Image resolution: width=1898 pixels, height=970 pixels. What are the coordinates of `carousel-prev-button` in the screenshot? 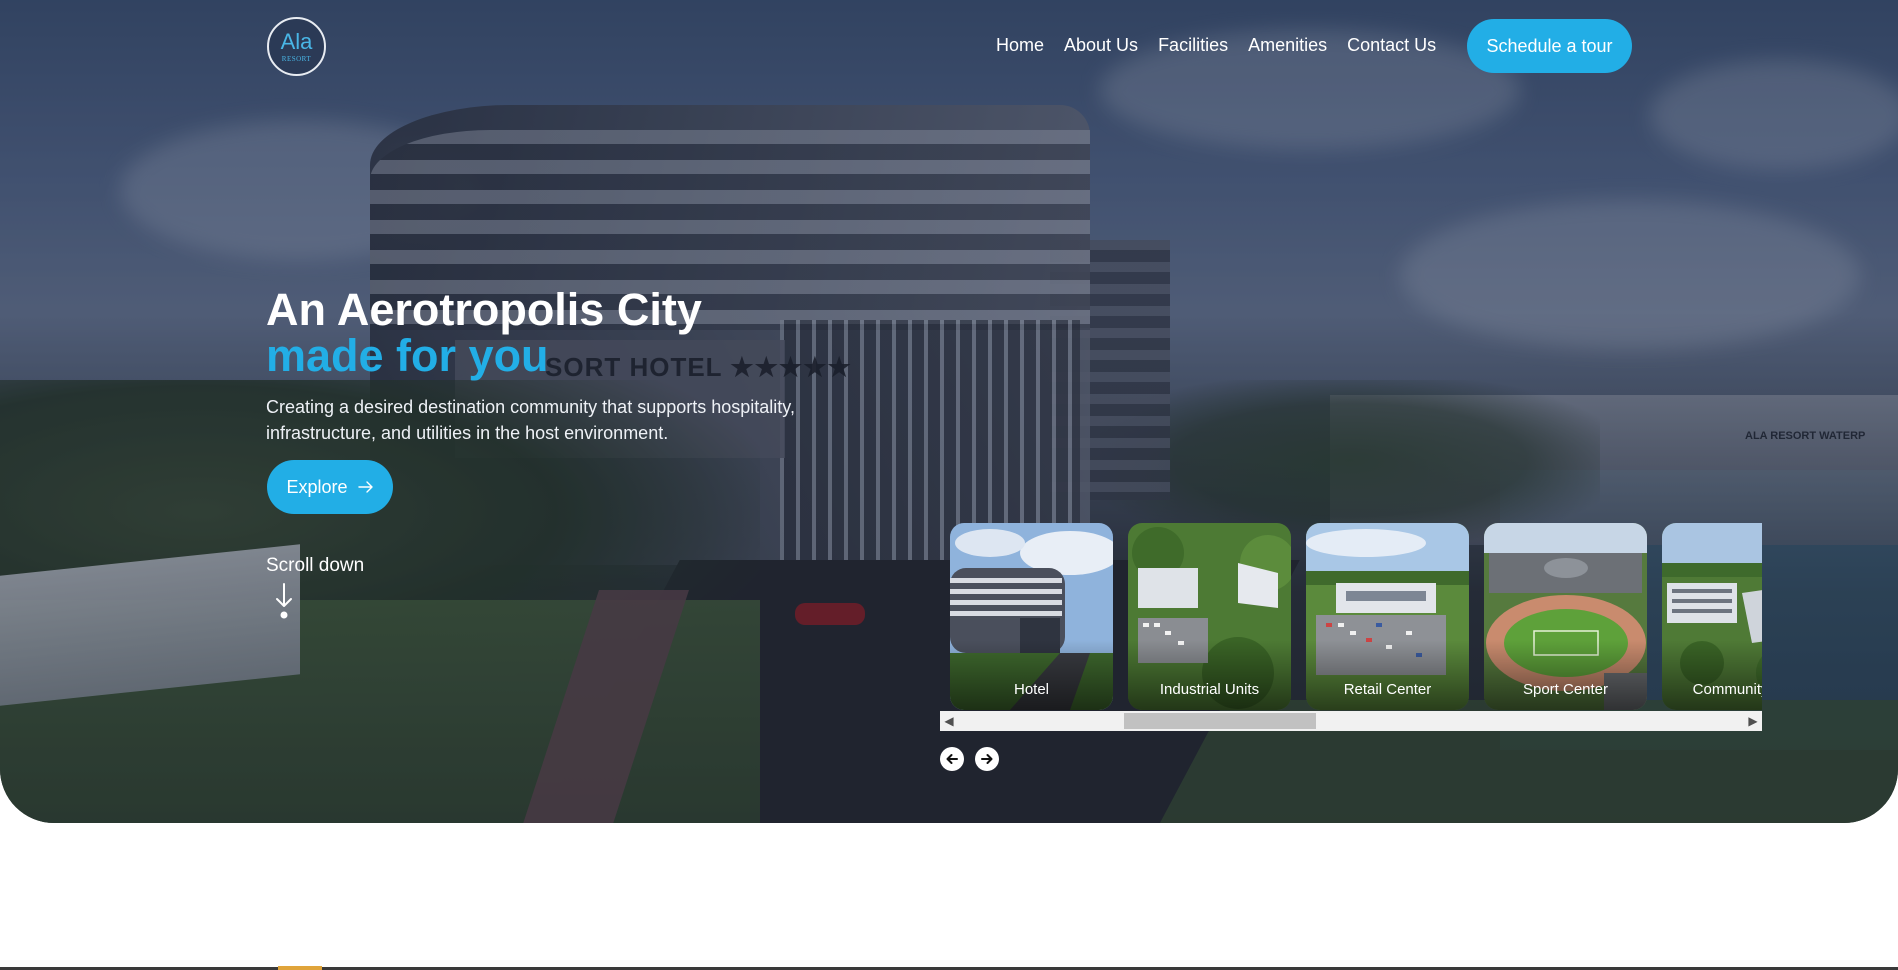 It's located at (952, 759).